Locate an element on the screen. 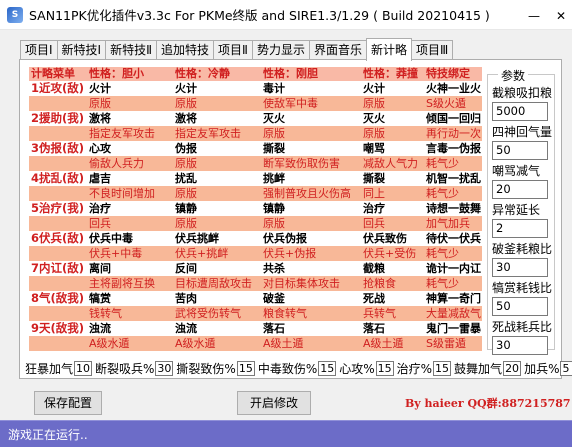 The height and width of the screenshot is (447, 572). strategy-cell: 诗想一鼓舞 is located at coordinates (453, 208).